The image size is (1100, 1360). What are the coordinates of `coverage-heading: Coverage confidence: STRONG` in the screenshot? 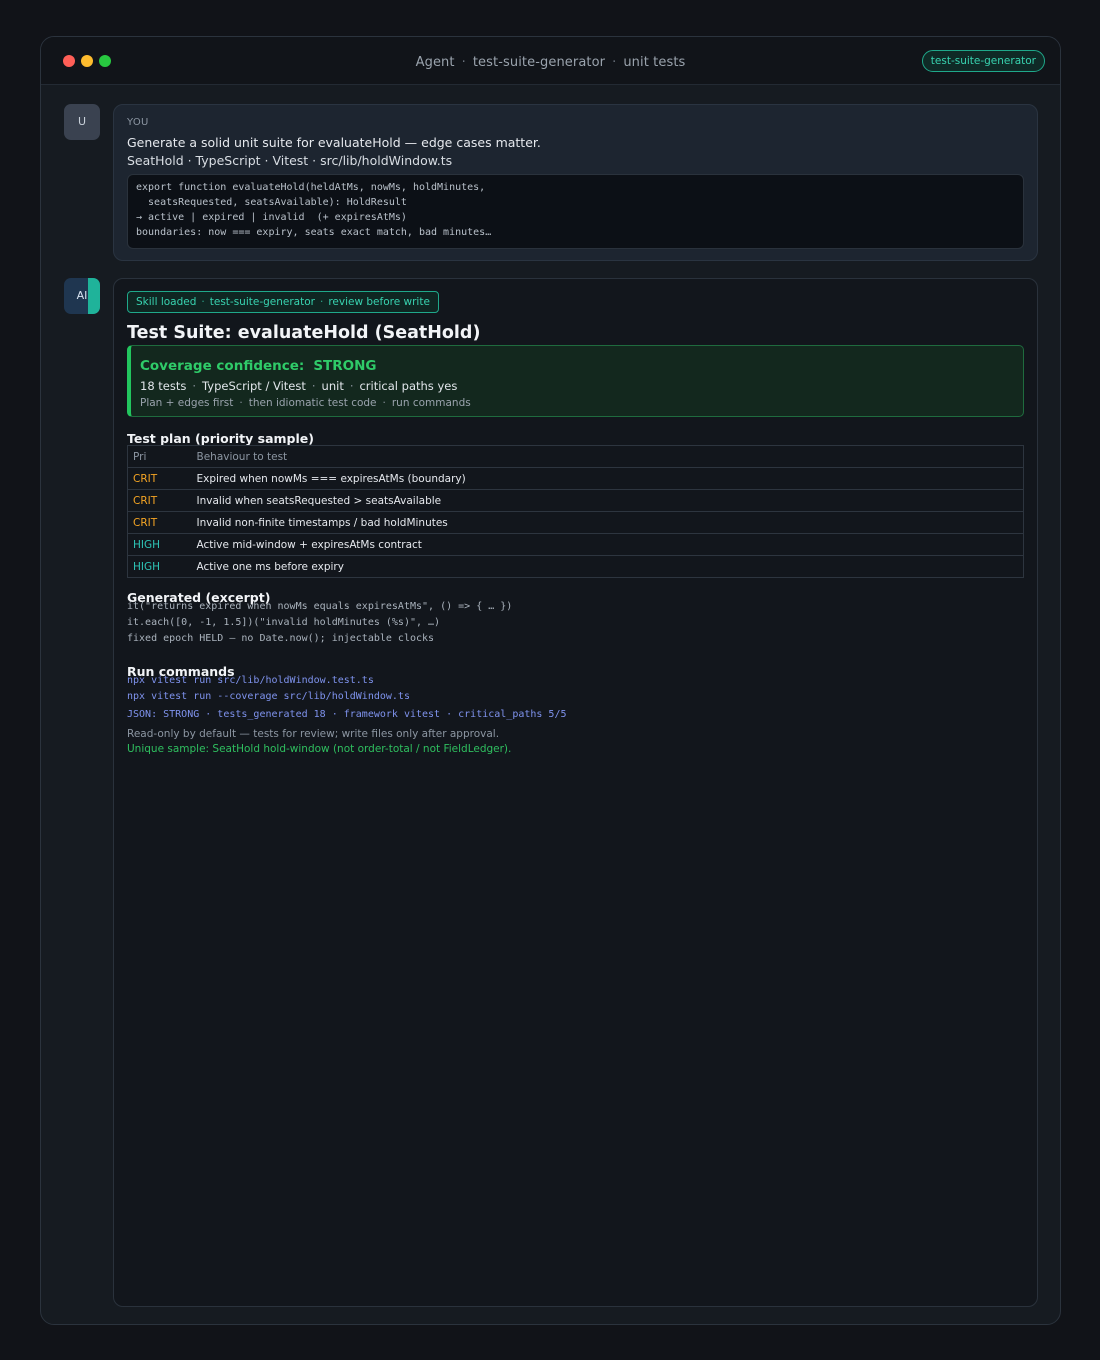 It's located at (258, 366).